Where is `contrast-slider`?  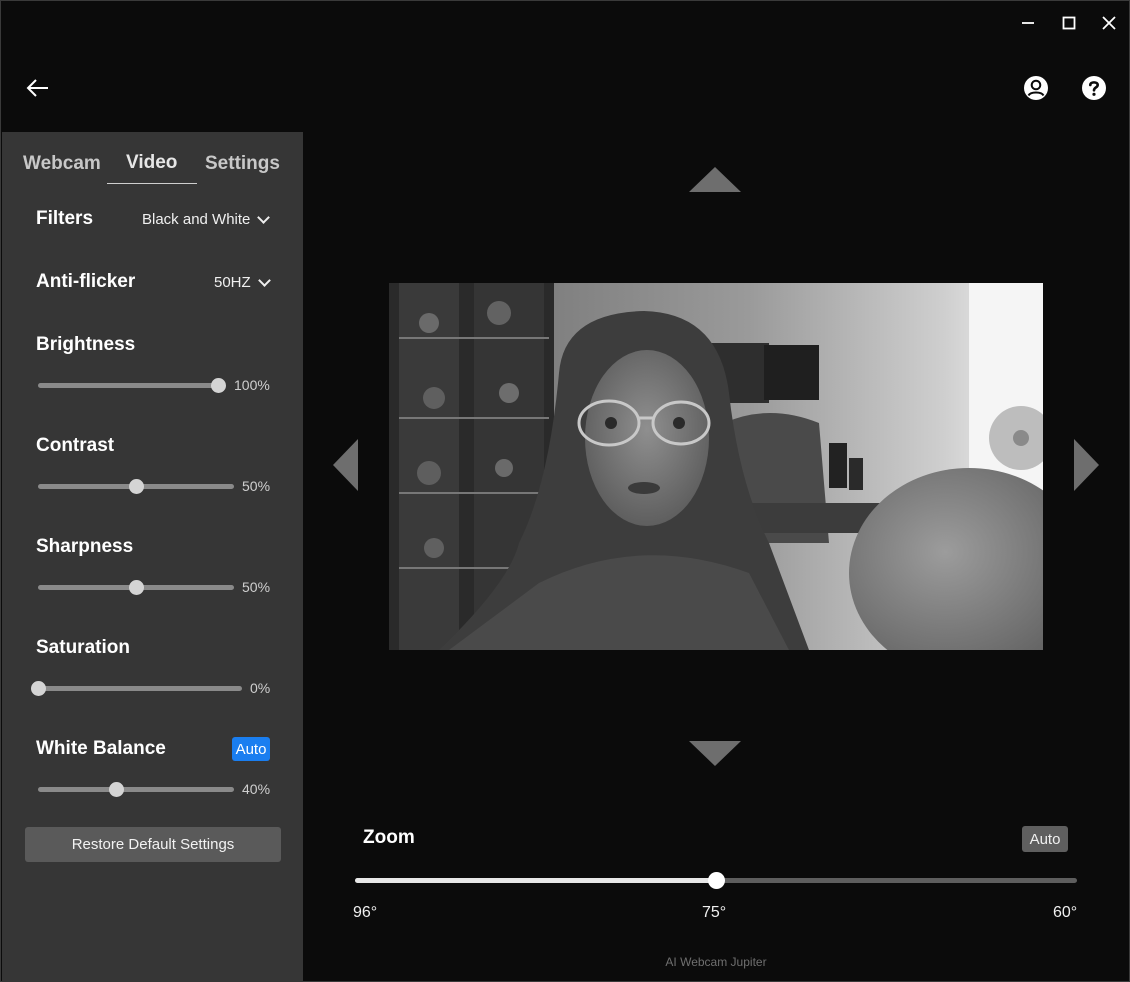 contrast-slider is located at coordinates (136, 486).